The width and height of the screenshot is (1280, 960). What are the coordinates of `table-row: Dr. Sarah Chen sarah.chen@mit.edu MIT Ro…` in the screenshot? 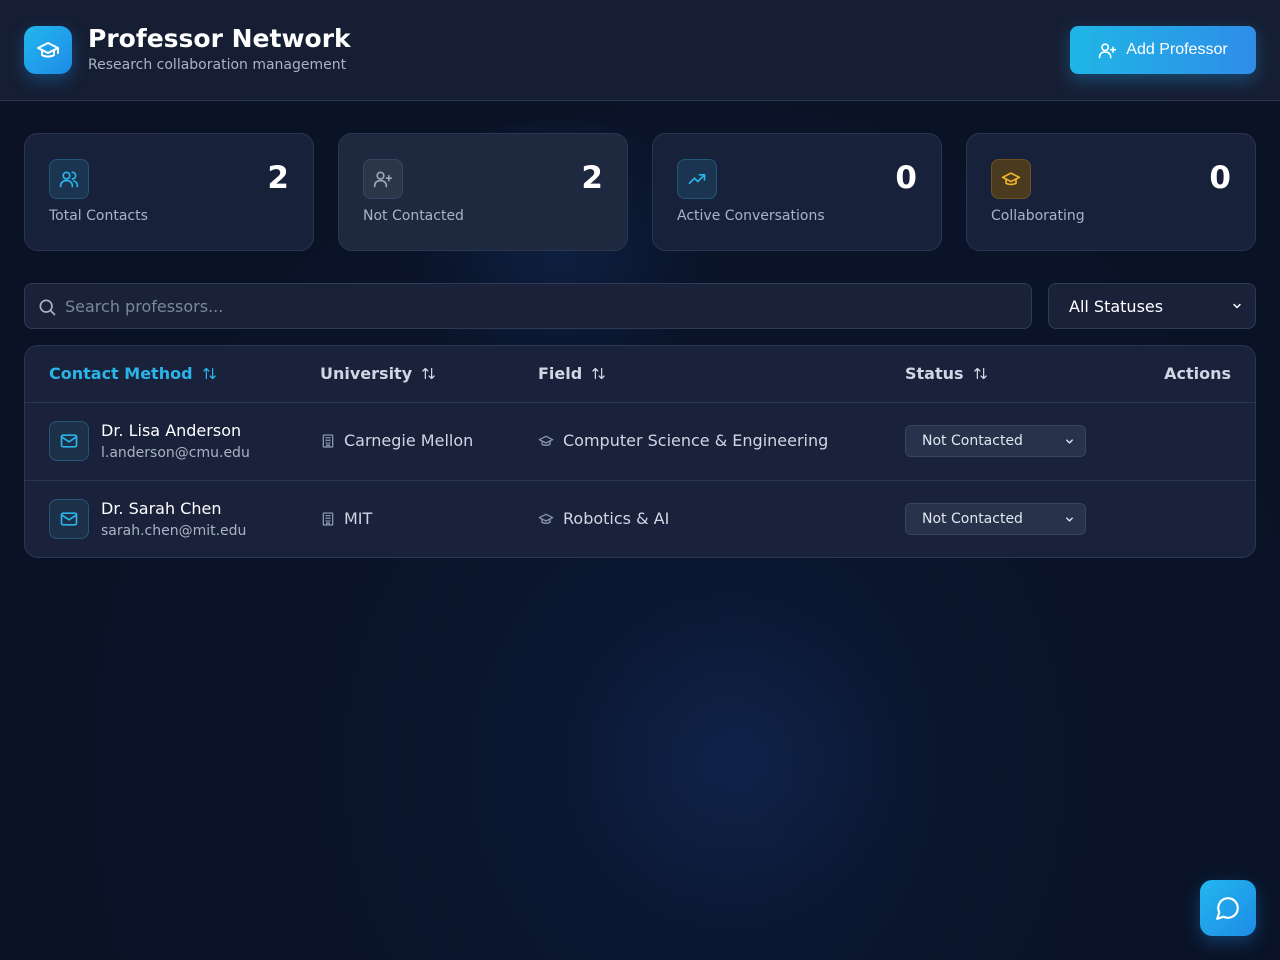 It's located at (640, 518).